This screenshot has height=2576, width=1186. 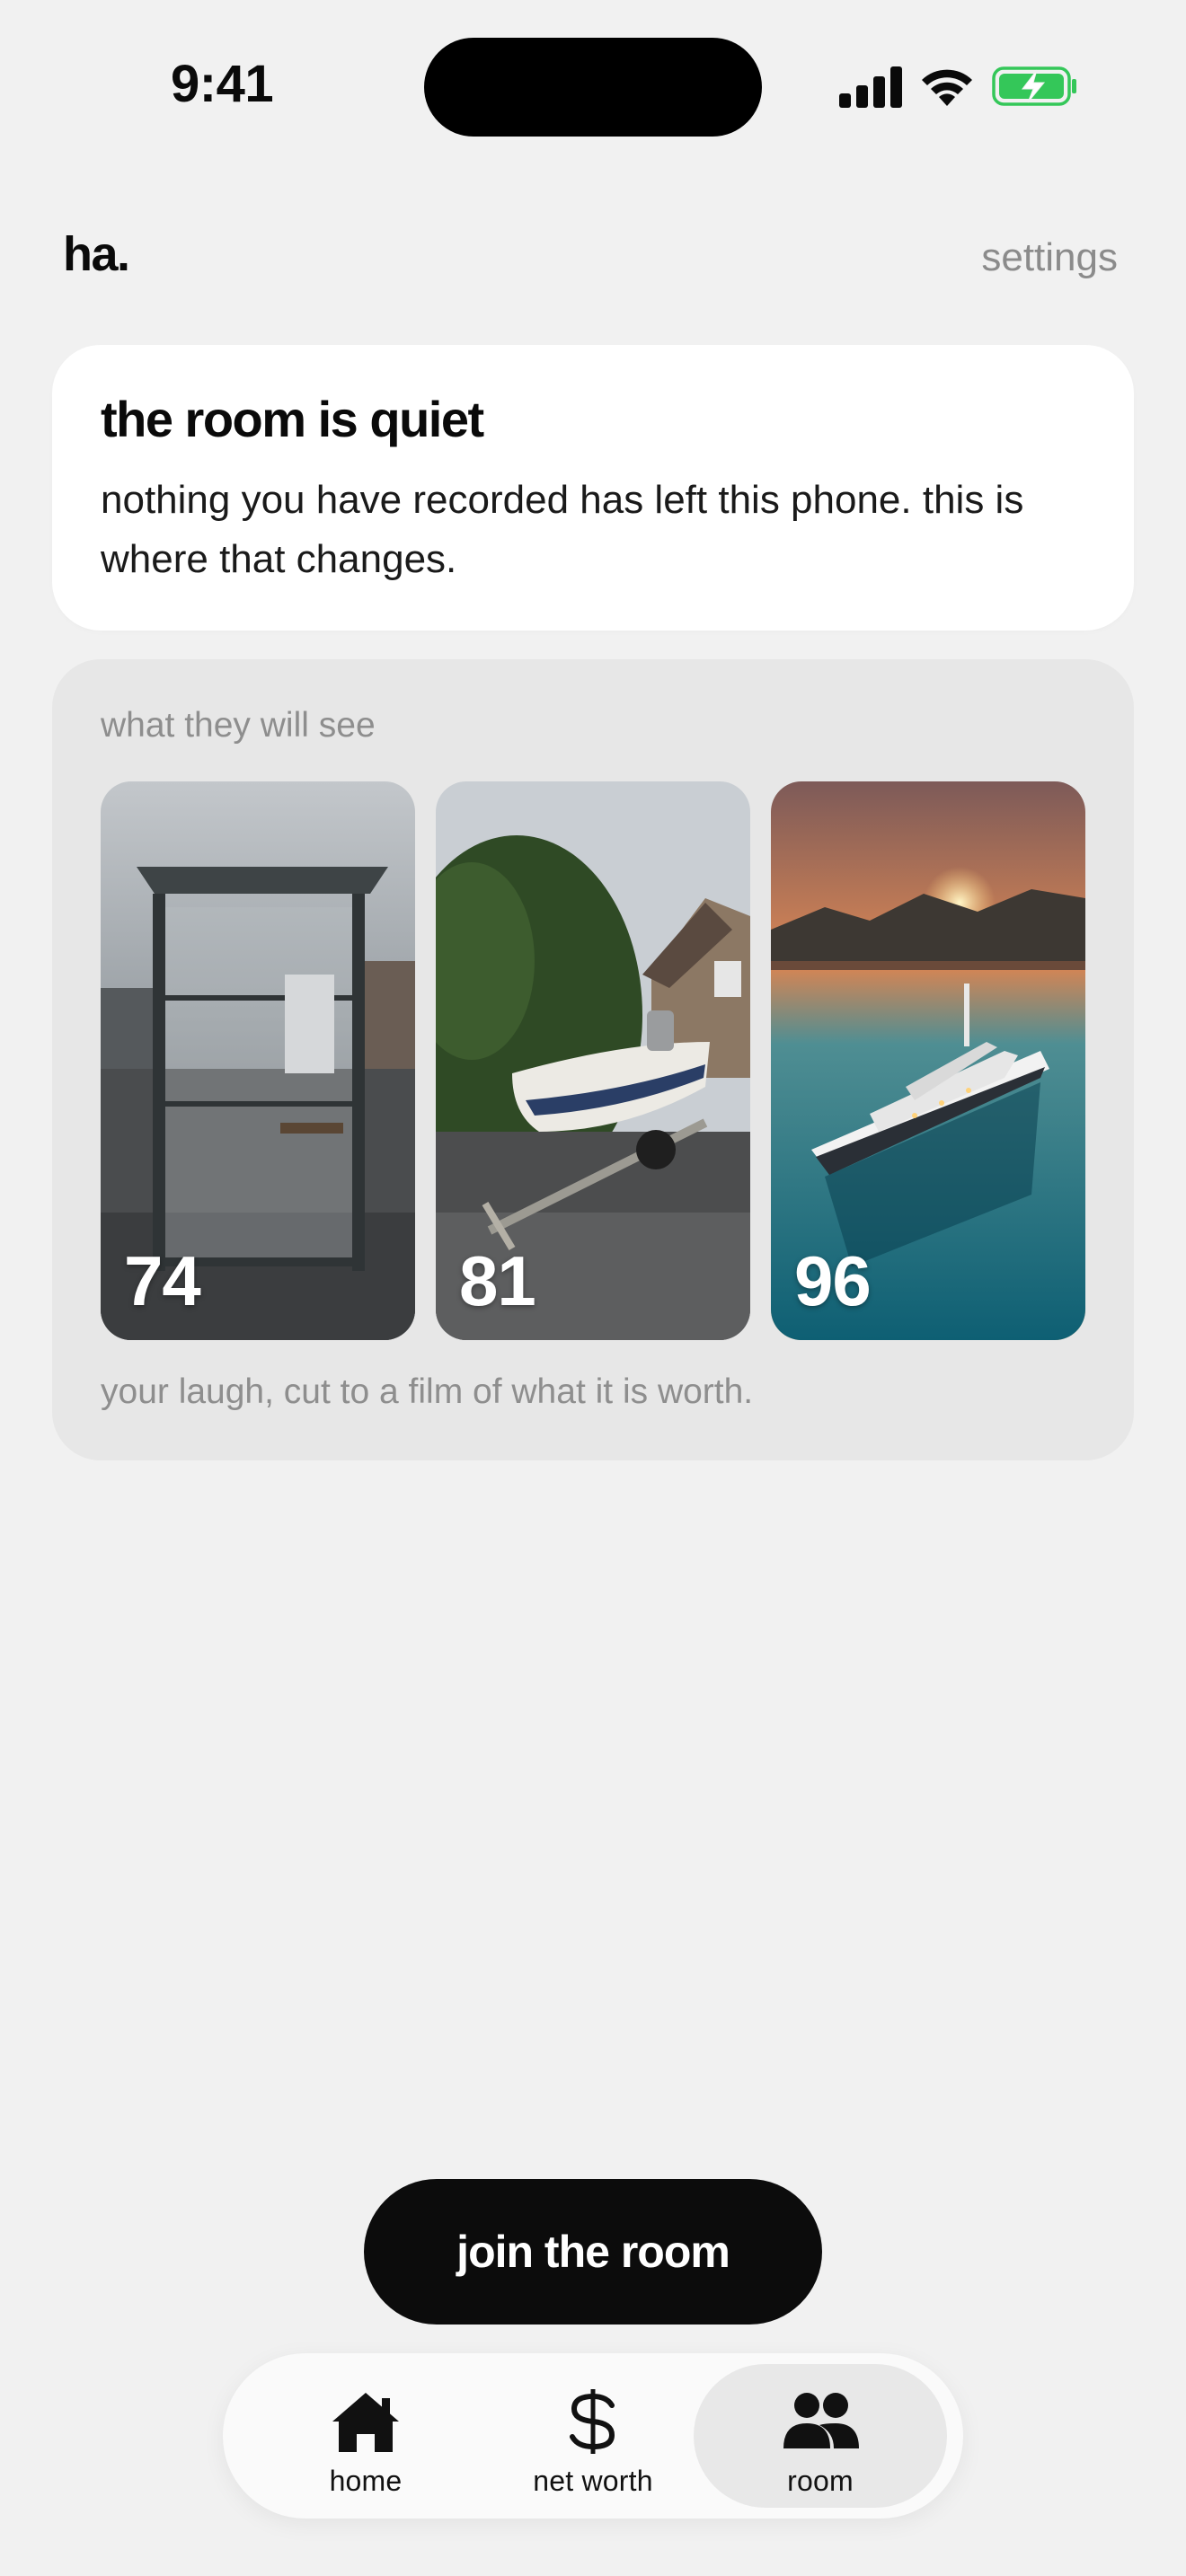 What do you see at coordinates (1034, 86) in the screenshot?
I see `battery-charging-icon` at bounding box center [1034, 86].